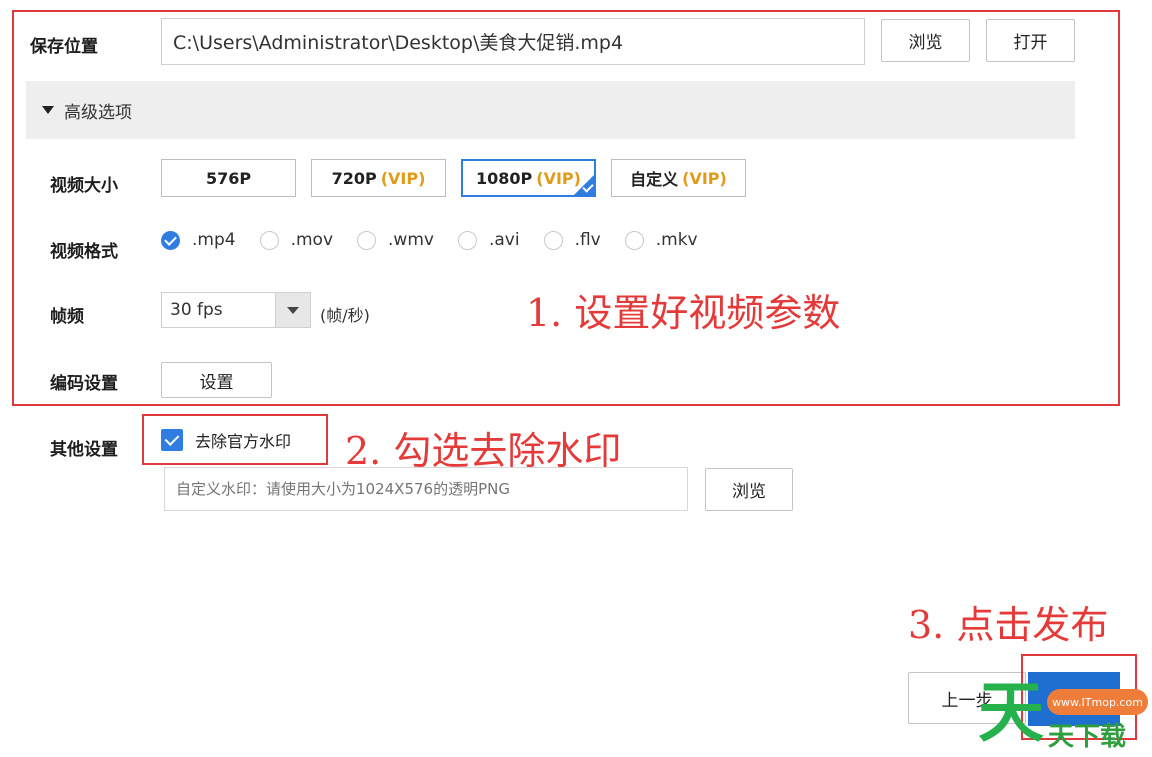  Describe the element at coordinates (1097, 702) in the screenshot. I see `site-watermark-url: www.ITmop.com` at that location.